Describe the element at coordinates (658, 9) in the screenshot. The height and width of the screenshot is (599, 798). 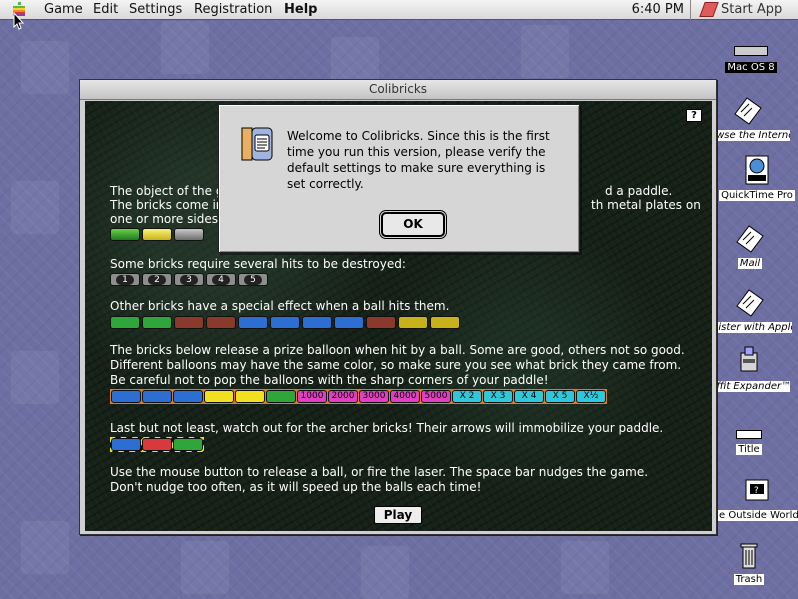
I see `menu-clock: 6:40 PM` at that location.